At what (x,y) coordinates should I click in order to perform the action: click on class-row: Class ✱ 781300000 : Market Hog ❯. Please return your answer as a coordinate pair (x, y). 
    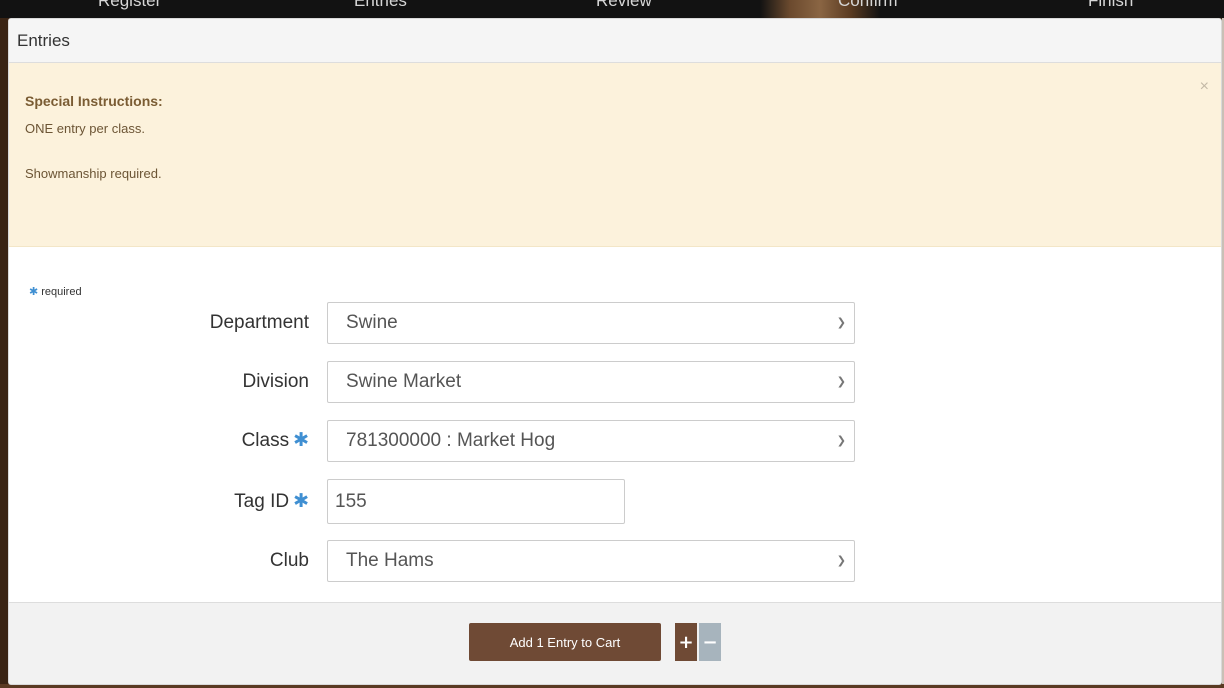
    Looking at the image, I should click on (609, 441).